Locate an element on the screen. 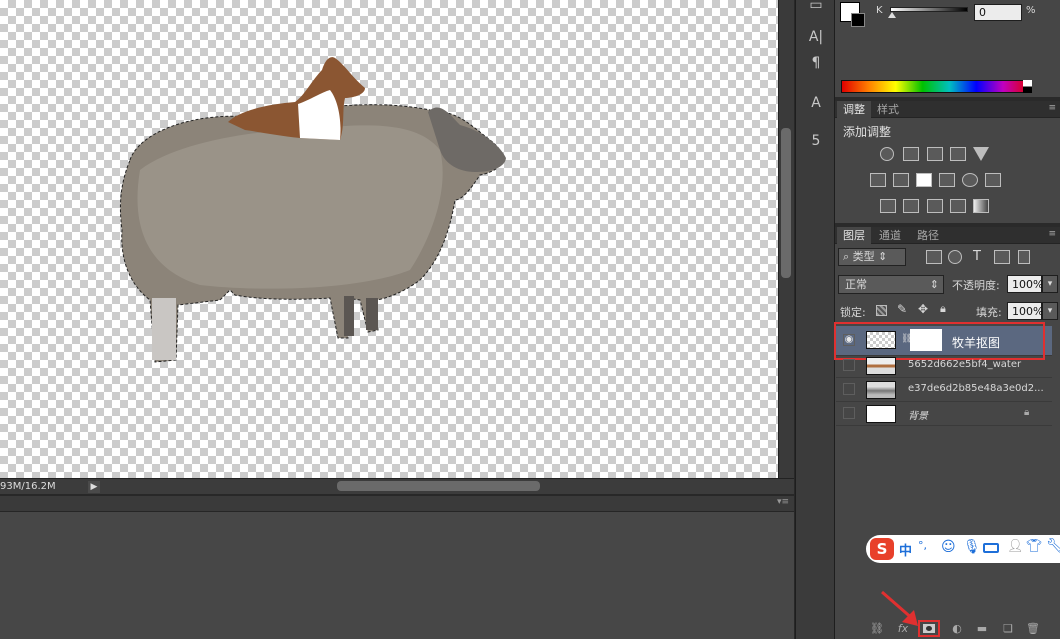  slider-handle-icon is located at coordinates (892, 15).